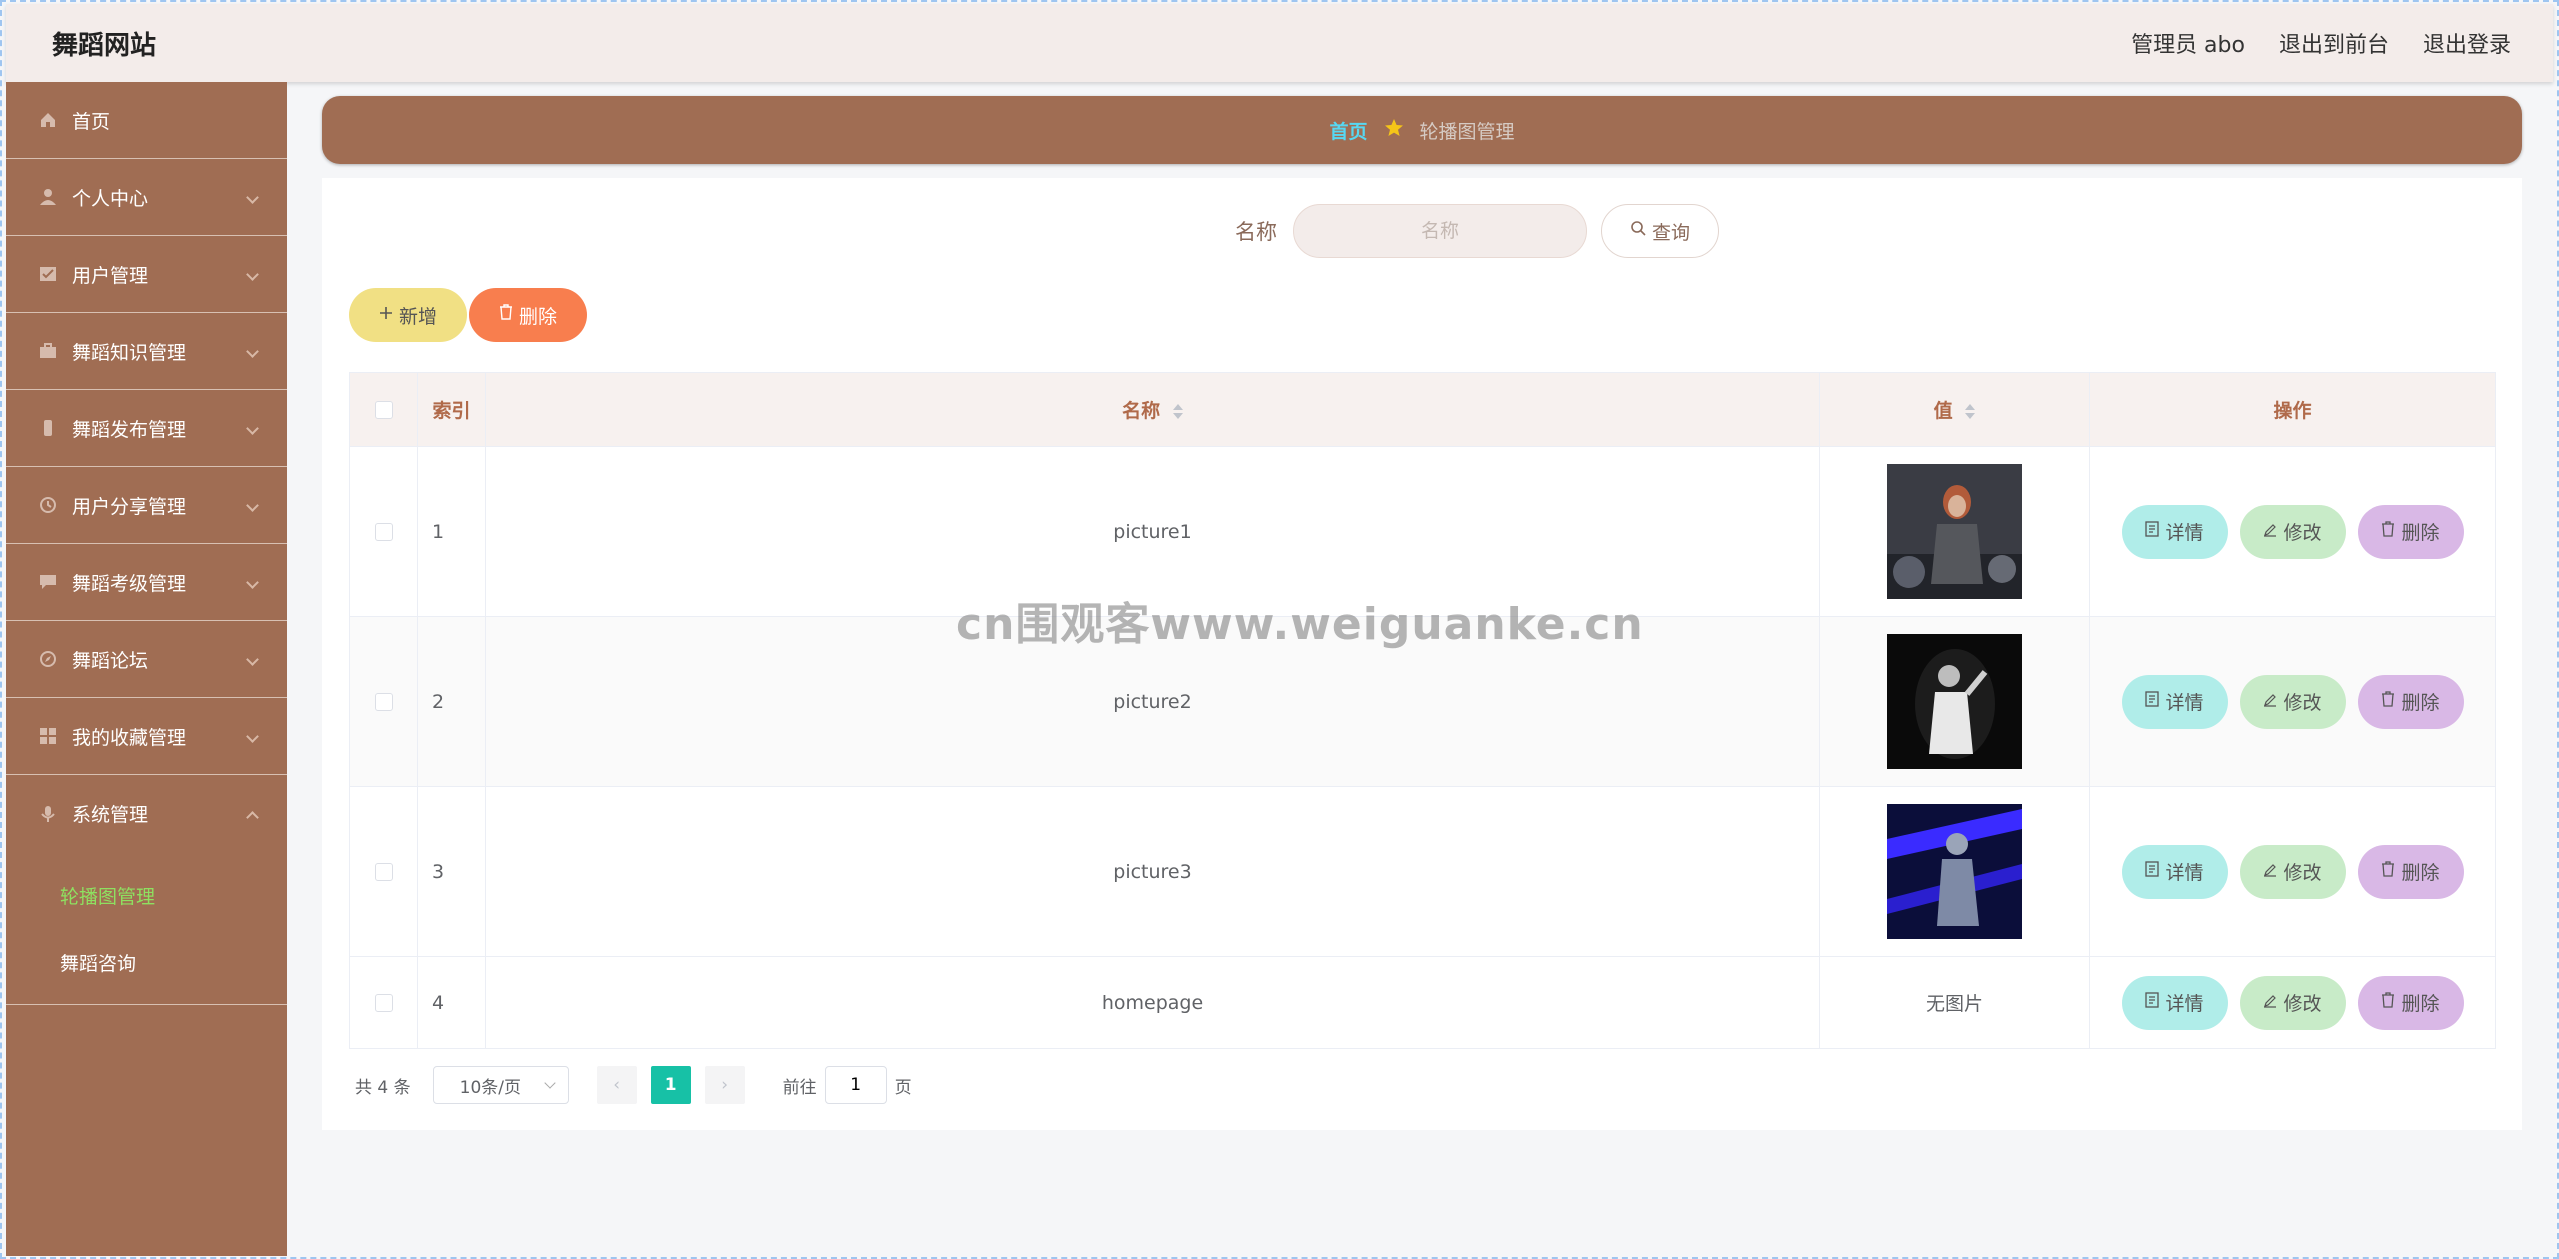 Image resolution: width=2559 pixels, height=1259 pixels. What do you see at coordinates (48, 814) in the screenshot?
I see `microphone-icon` at bounding box center [48, 814].